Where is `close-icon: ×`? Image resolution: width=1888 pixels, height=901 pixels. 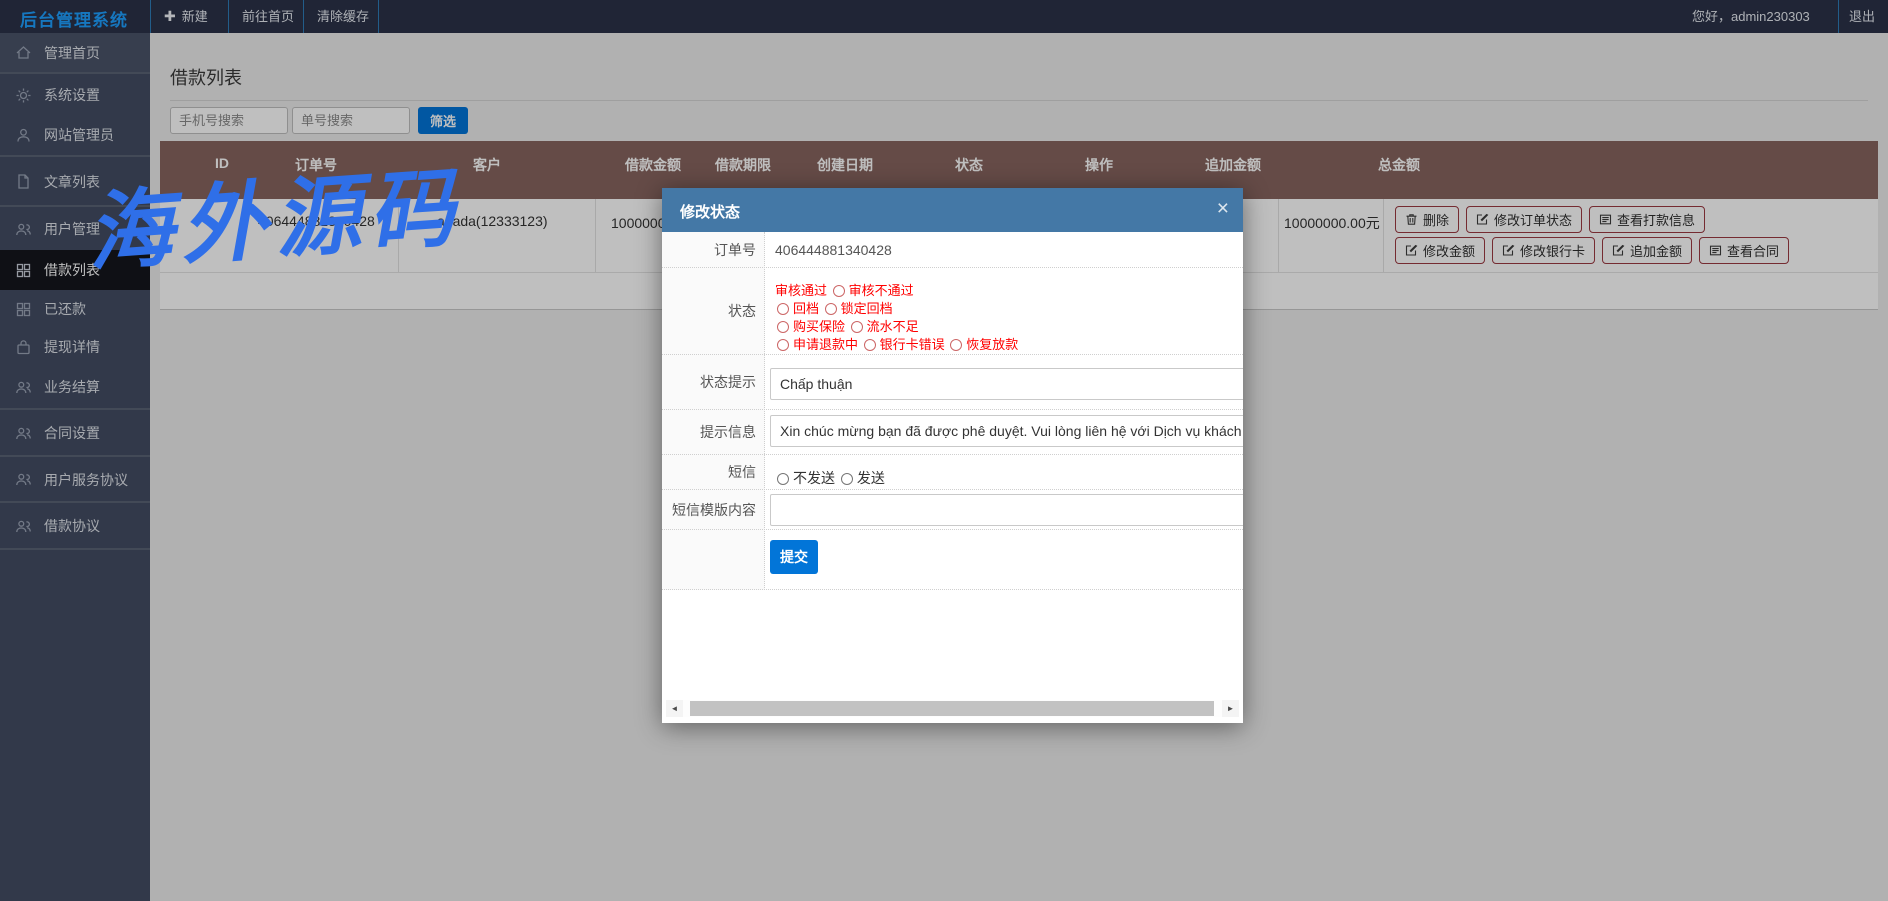
close-icon: × is located at coordinates (1223, 209).